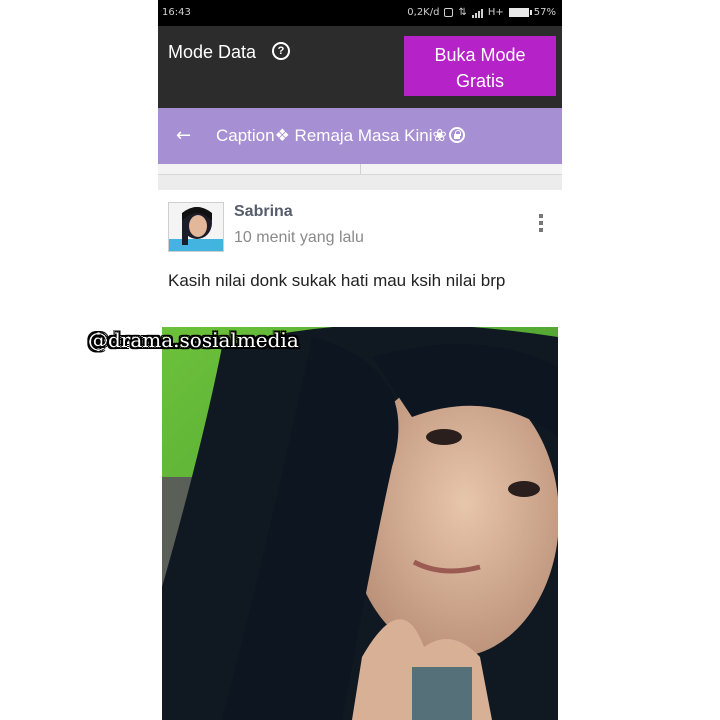 This screenshot has height=720, width=720. Describe the element at coordinates (183, 136) in the screenshot. I see `arrow-left-icon: ←` at that location.